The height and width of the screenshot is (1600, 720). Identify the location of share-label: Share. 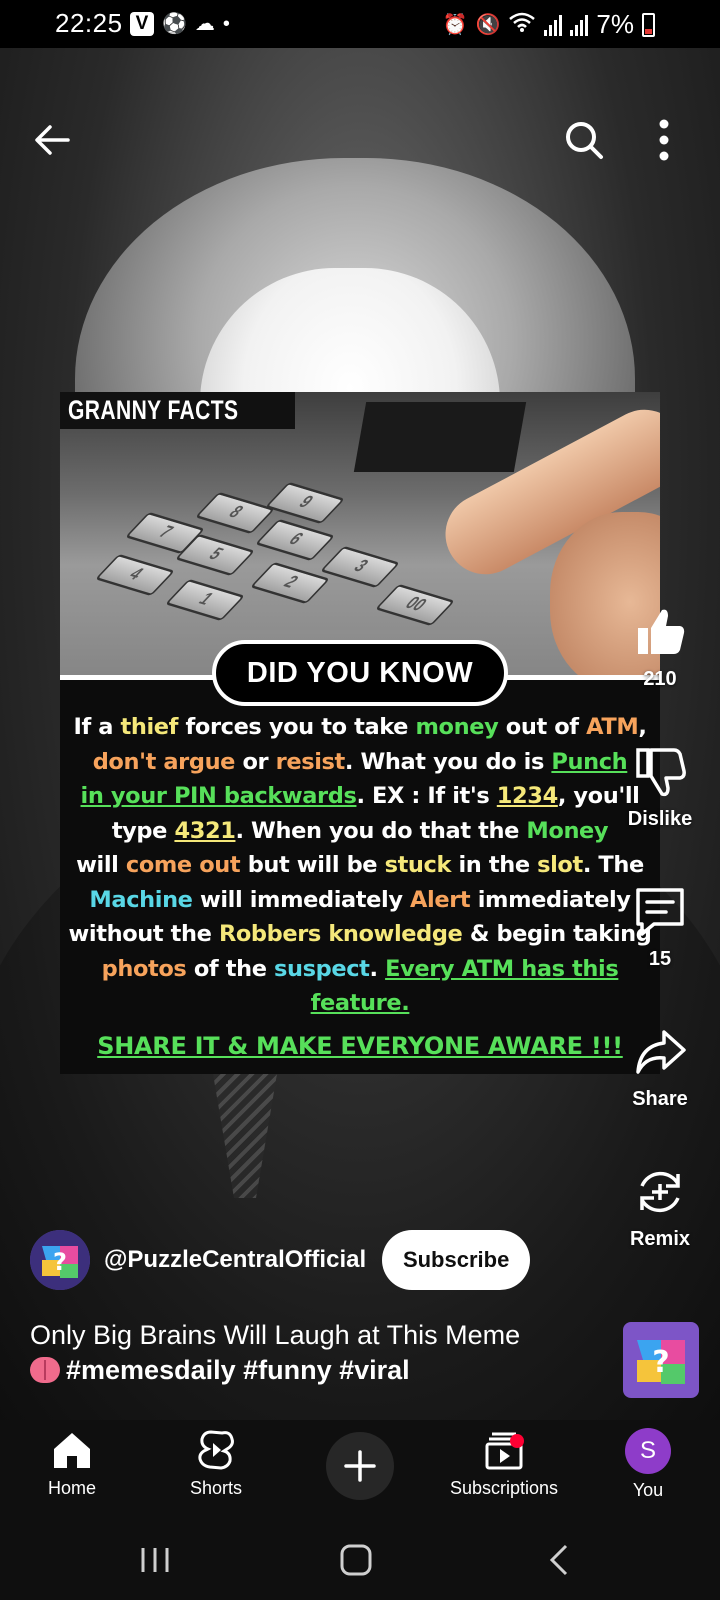
(660, 1099).